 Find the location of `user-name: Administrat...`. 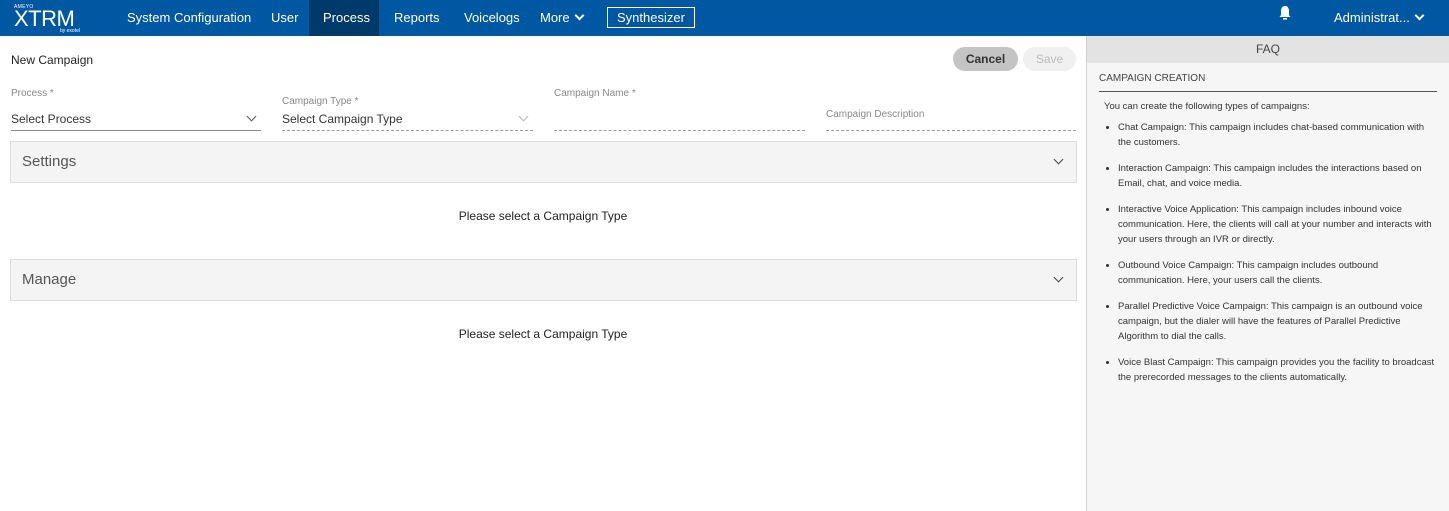

user-name: Administrat... is located at coordinates (1372, 17).